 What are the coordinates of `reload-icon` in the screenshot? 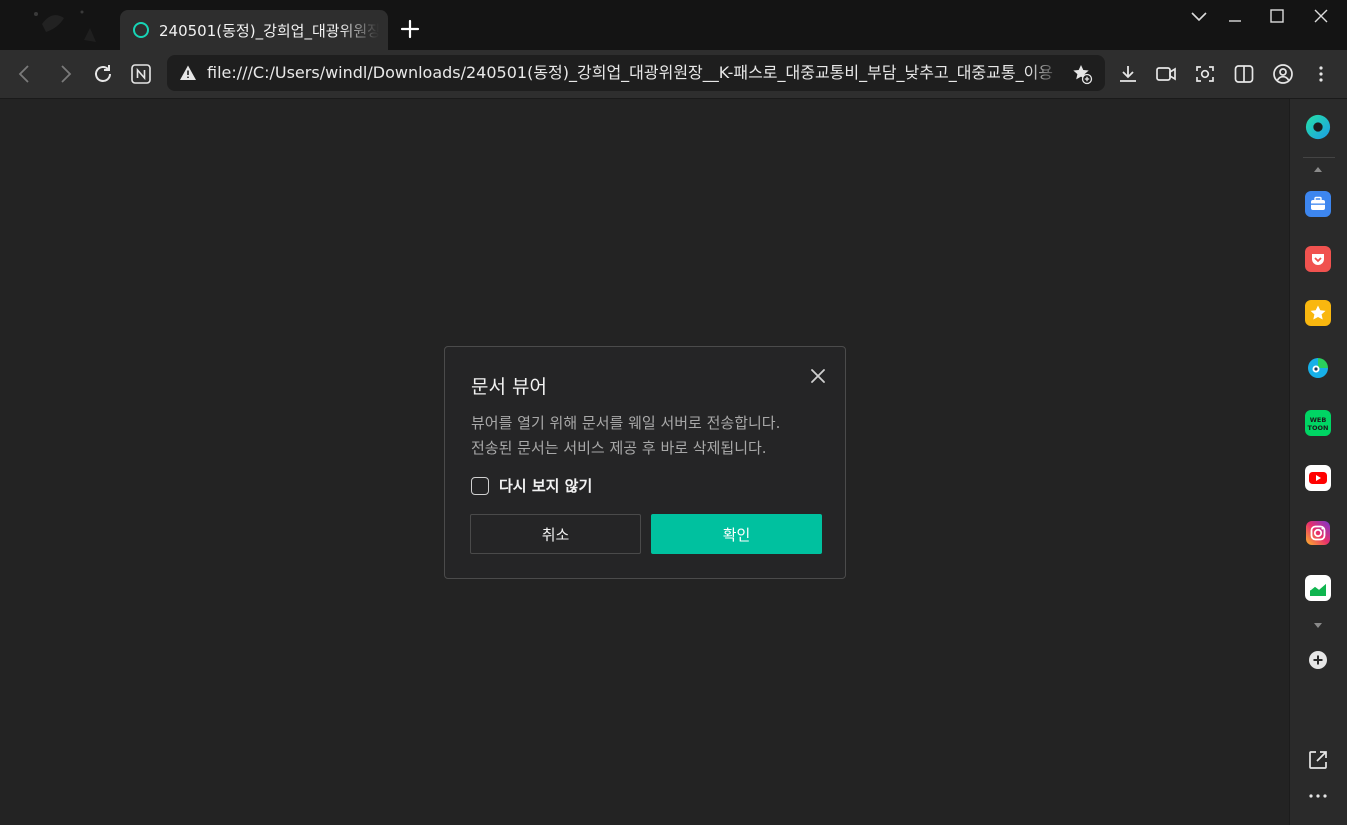 It's located at (103, 73).